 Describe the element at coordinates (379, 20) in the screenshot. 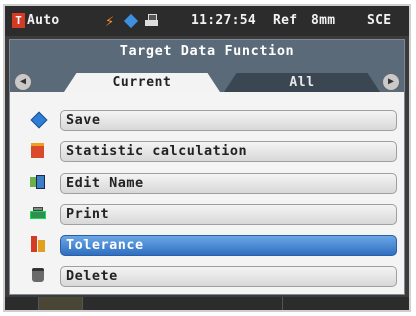

I see `specular-mode-label: SCE` at that location.